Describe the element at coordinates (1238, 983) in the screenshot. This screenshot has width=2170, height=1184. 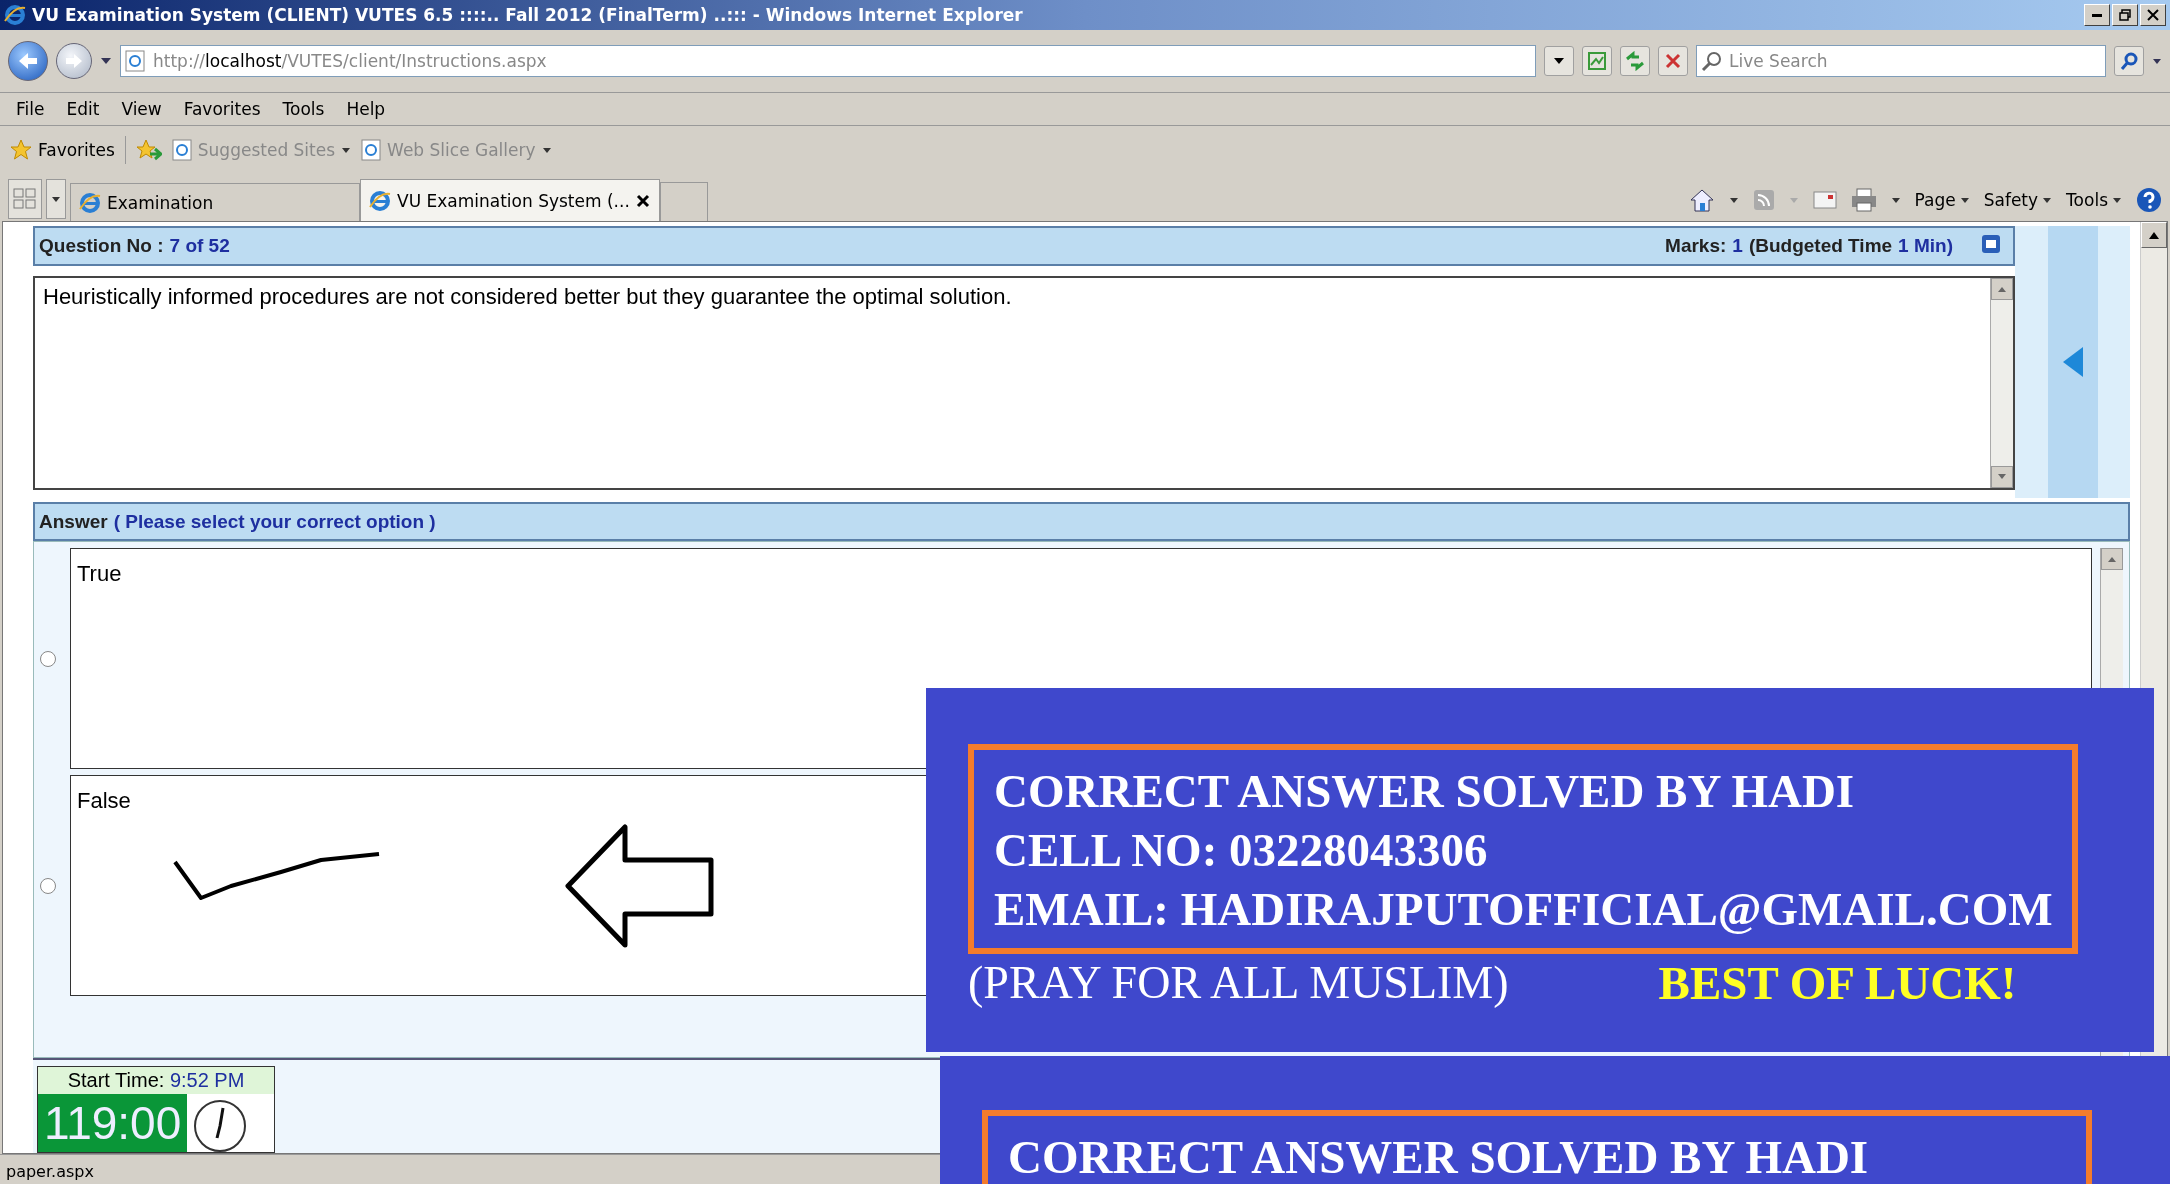
I see `banner-note: (PRAY FOR ALL MUSLIM)` at that location.